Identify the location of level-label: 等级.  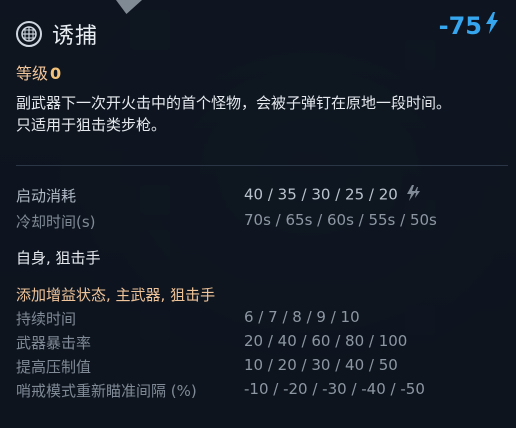
(32, 73).